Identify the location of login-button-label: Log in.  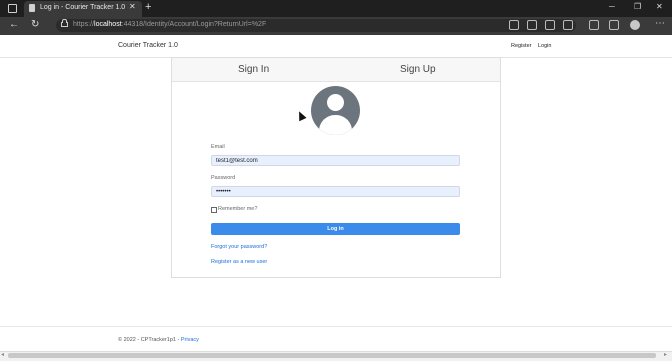
(335, 229).